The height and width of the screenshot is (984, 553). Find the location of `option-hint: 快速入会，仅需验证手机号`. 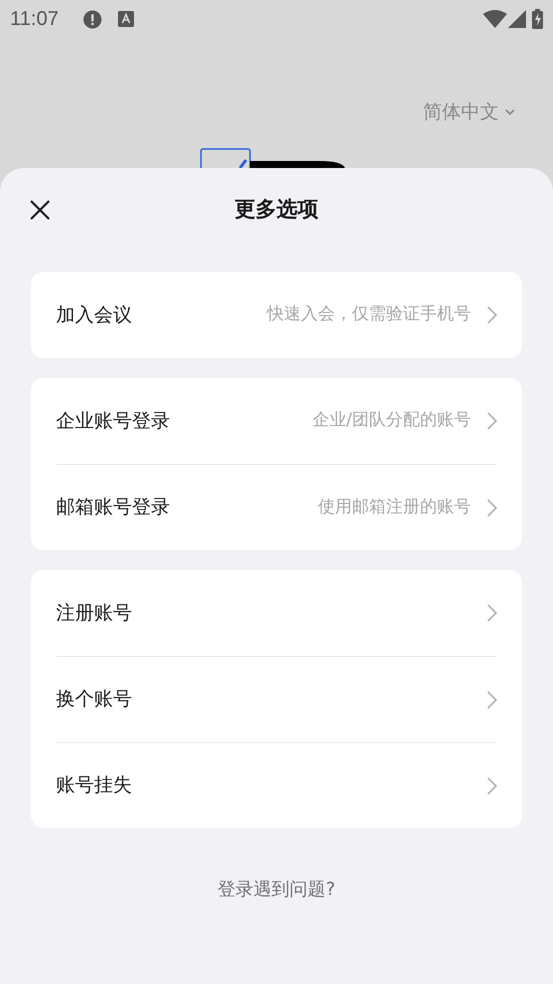

option-hint: 快速入会，仅需验证手机号 is located at coordinates (369, 314).